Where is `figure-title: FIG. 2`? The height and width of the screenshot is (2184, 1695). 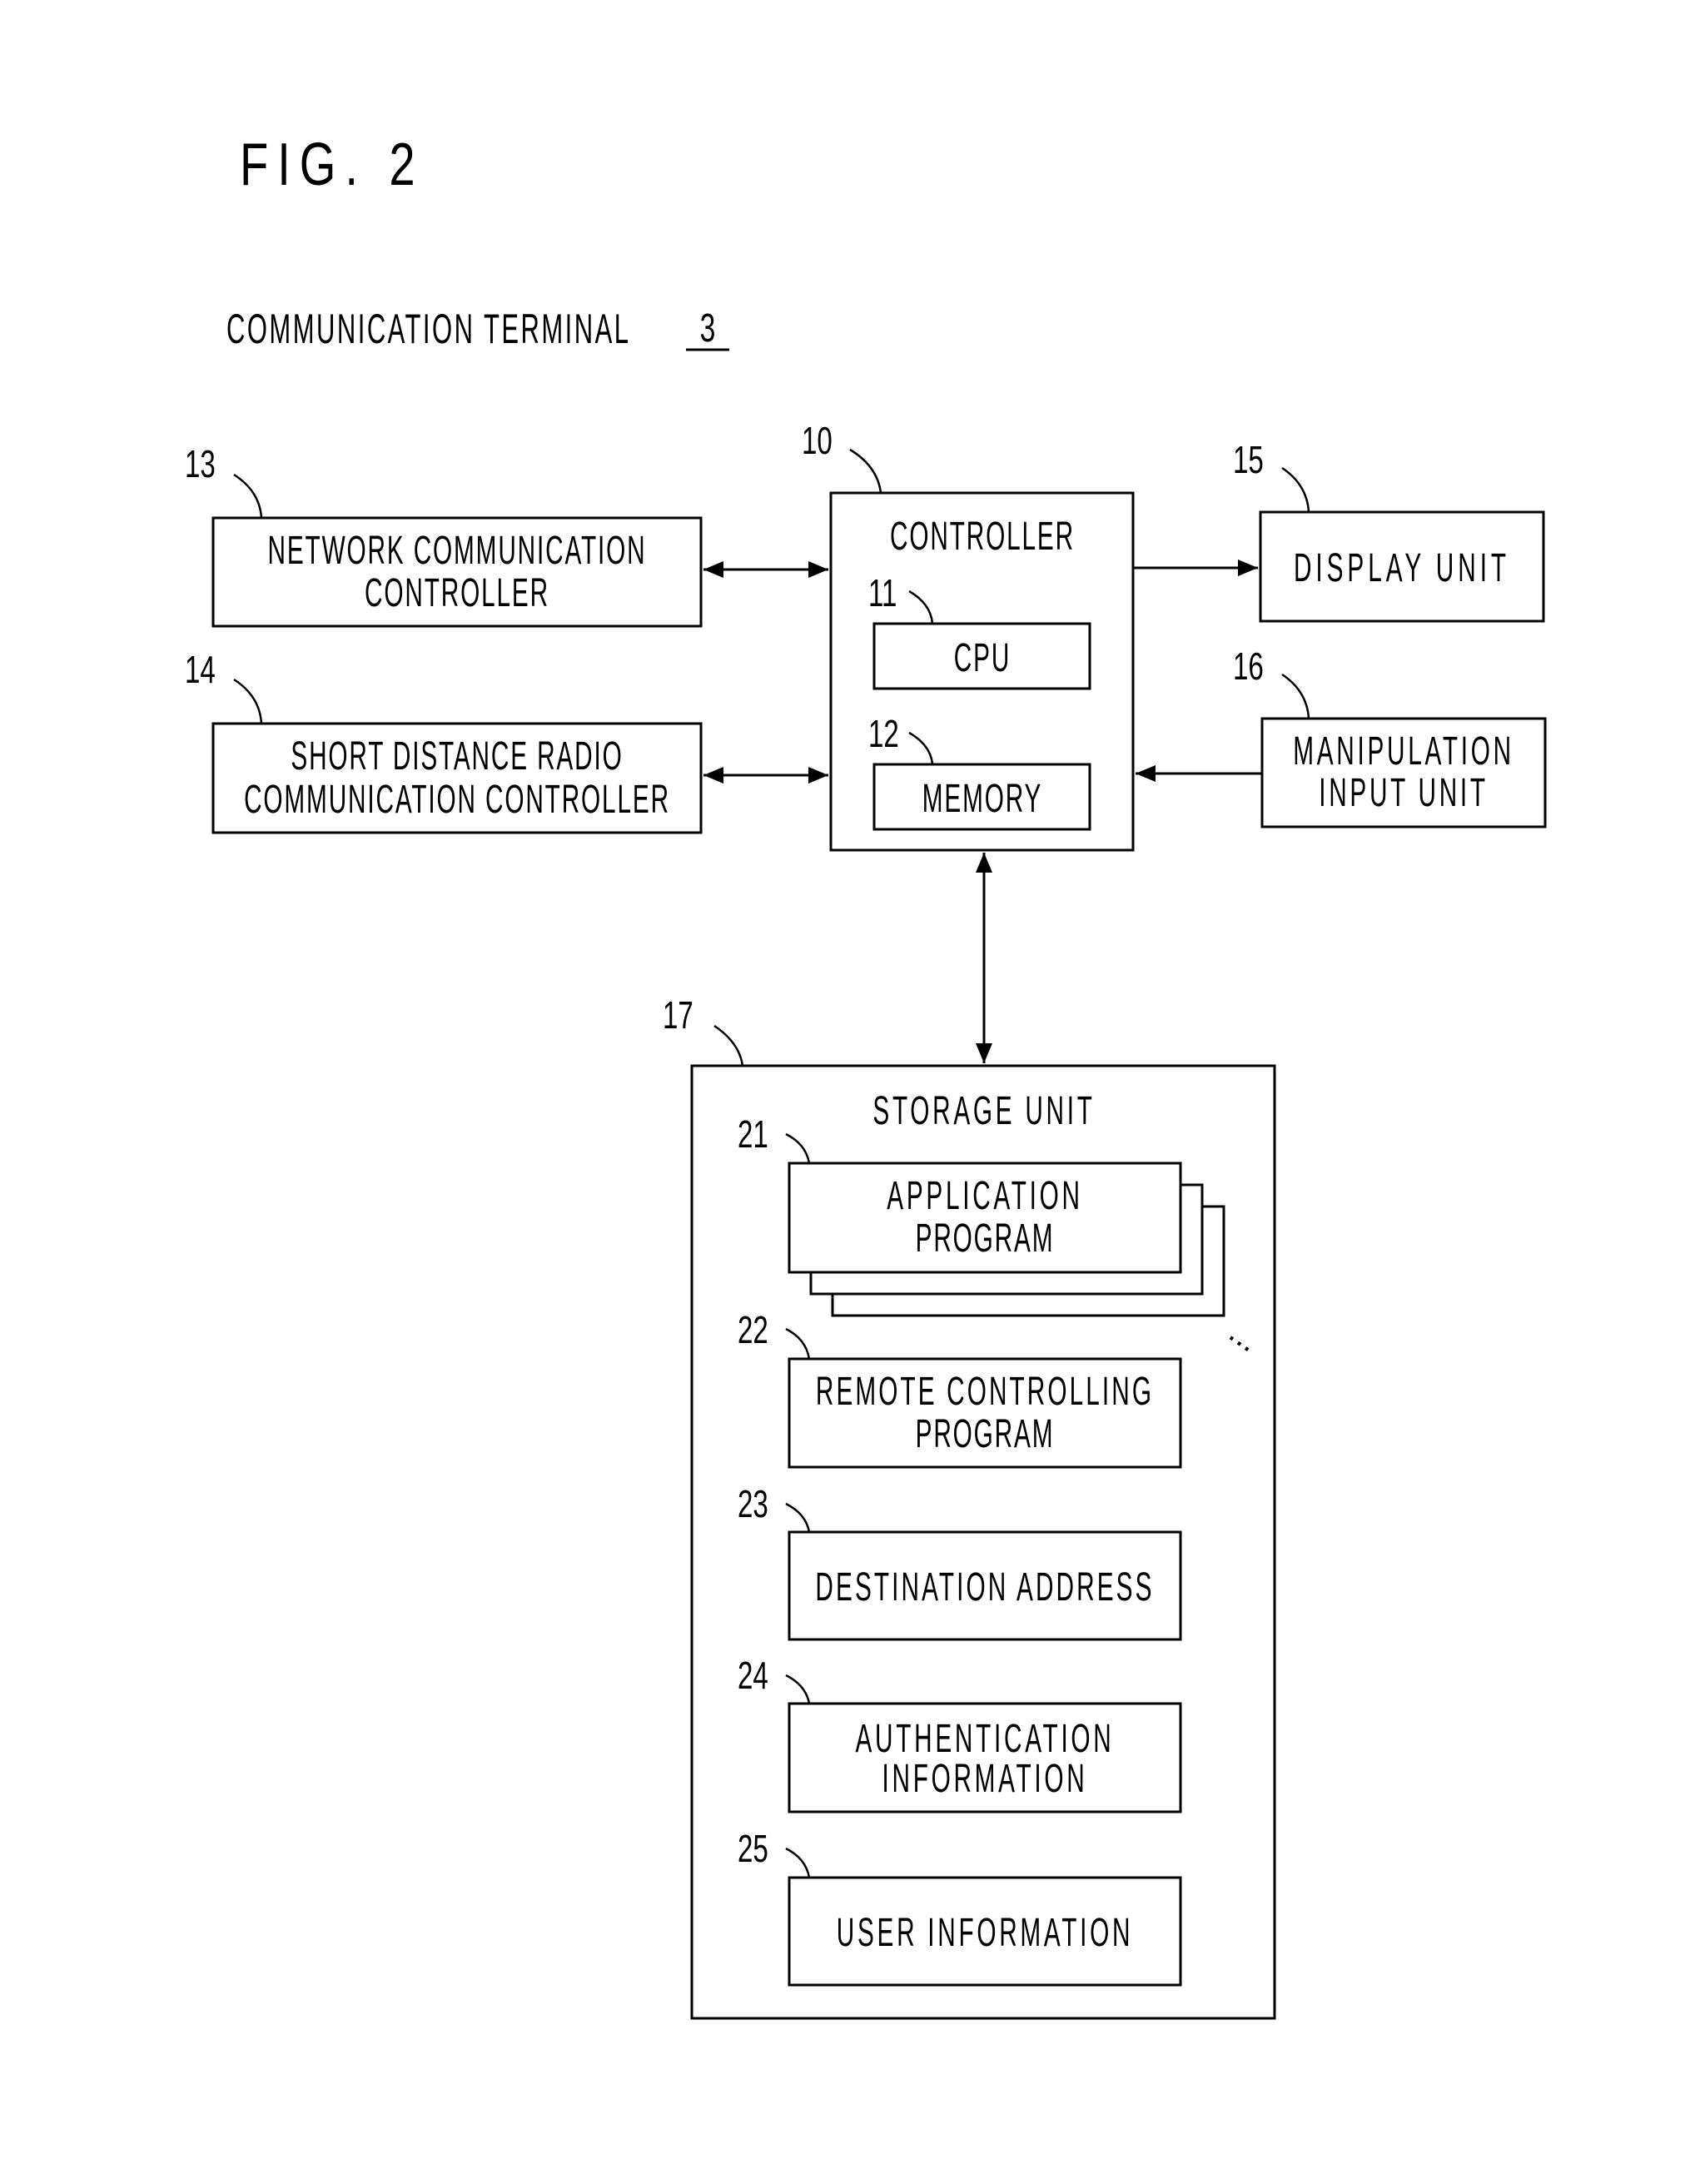
figure-title: FIG. 2 is located at coordinates (332, 164).